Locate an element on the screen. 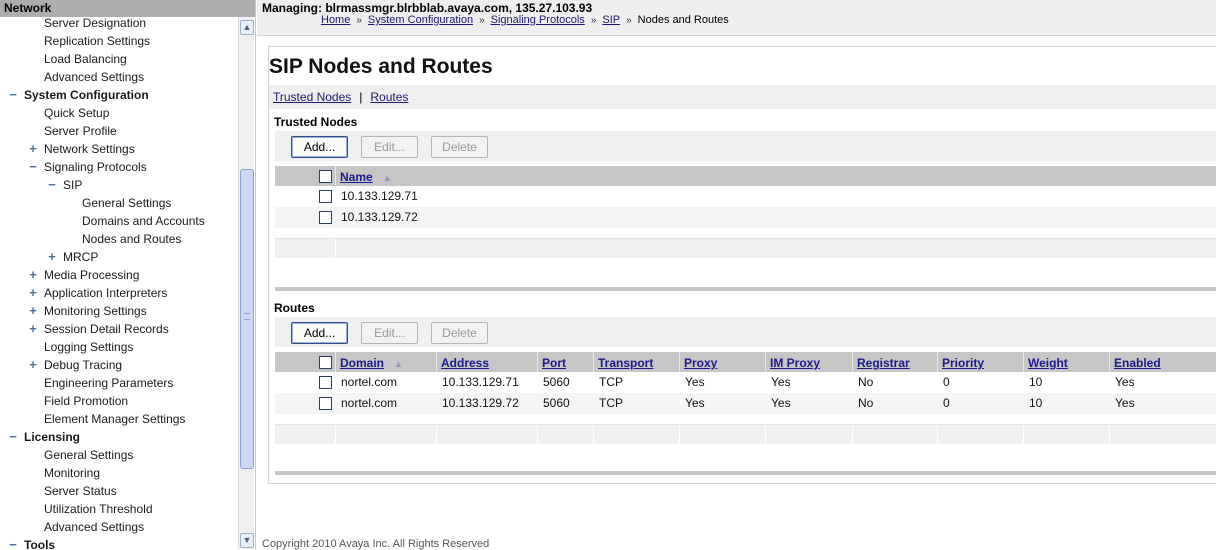  routes-link: Routes is located at coordinates (389, 97).